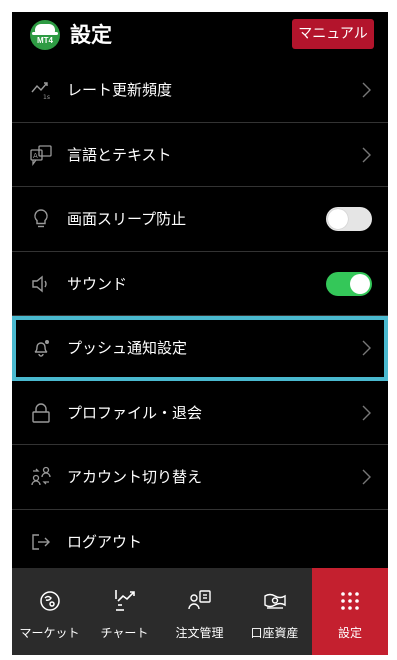 Image resolution: width=397 pixels, height=660 pixels. Describe the element at coordinates (274, 633) in the screenshot. I see `tab-label: 口座資産` at that location.